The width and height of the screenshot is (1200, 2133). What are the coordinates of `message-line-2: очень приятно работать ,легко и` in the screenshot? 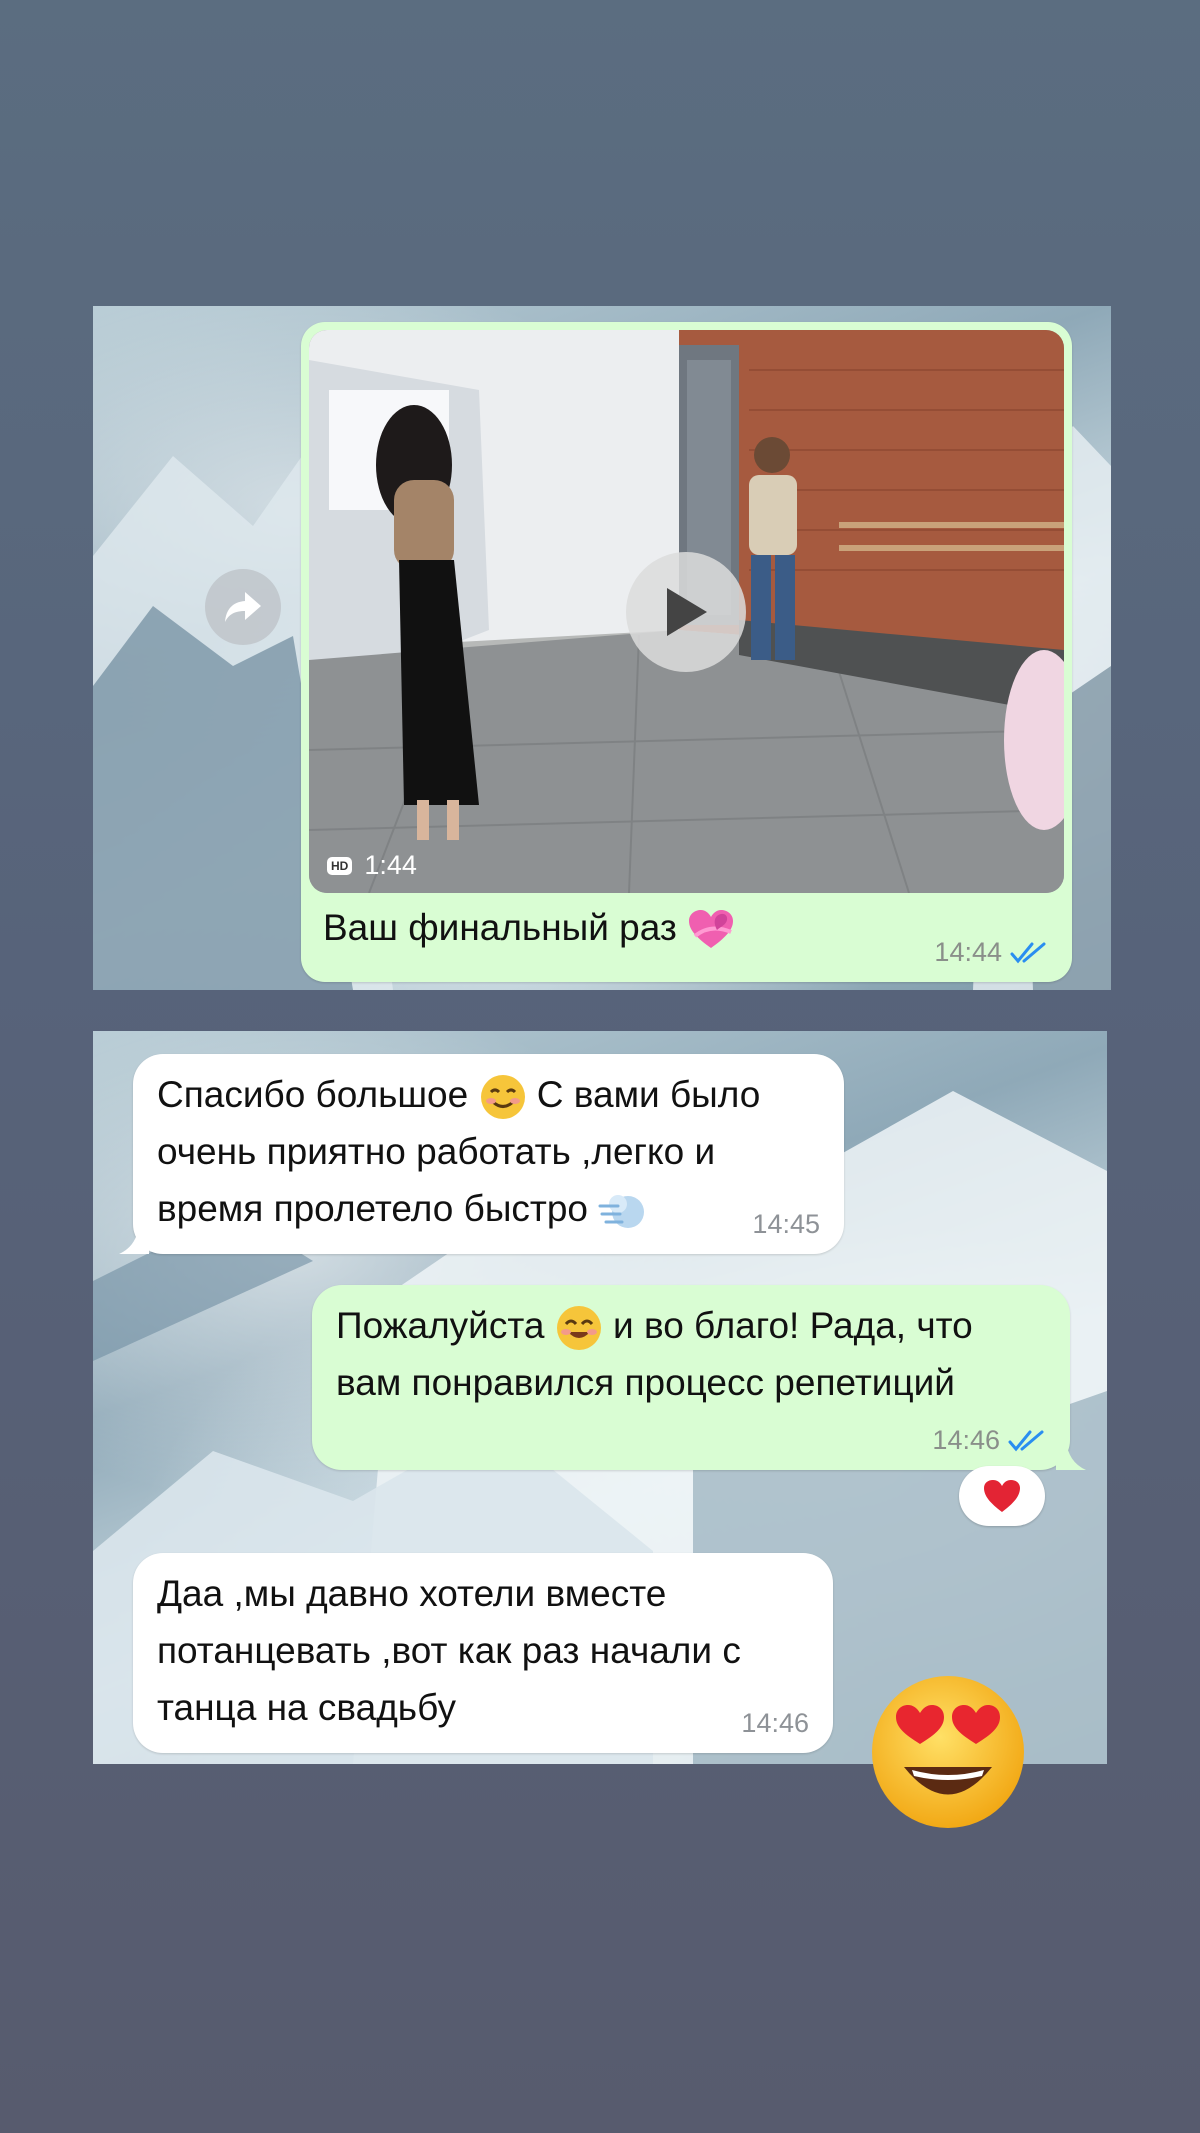 It's located at (436, 1151).